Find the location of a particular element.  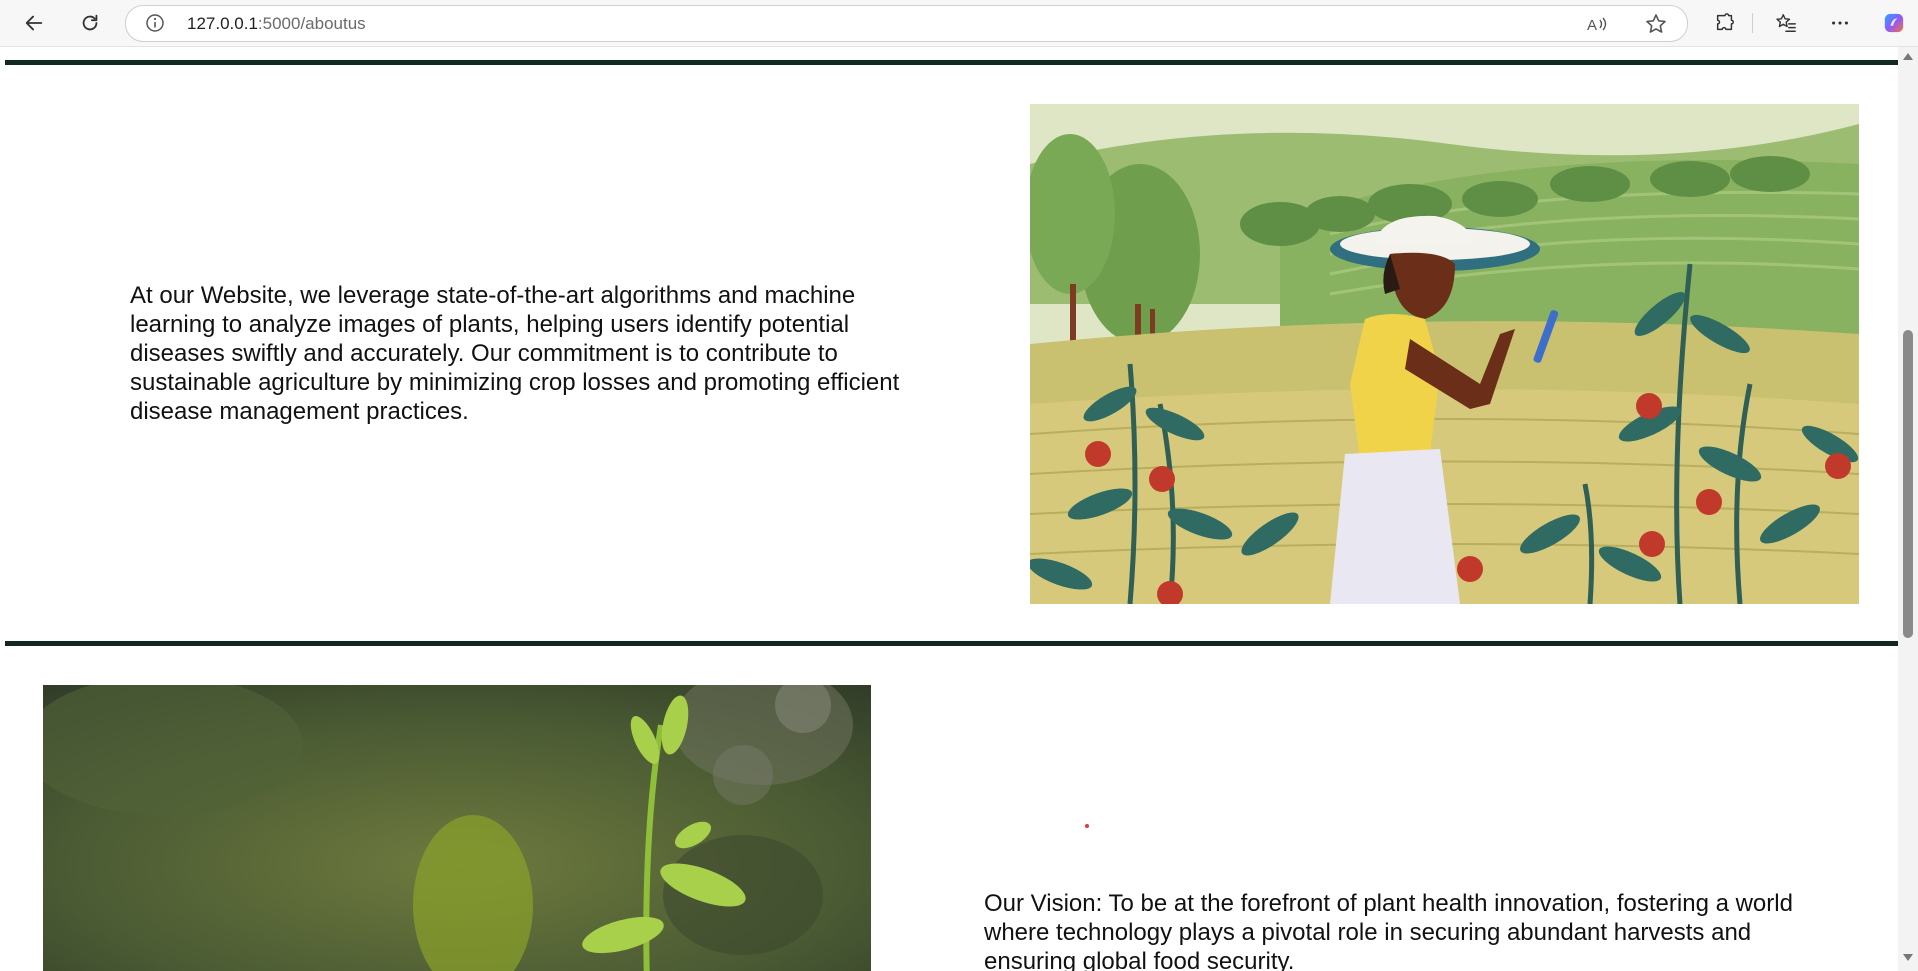

toolbar-divider is located at coordinates (1752, 23).